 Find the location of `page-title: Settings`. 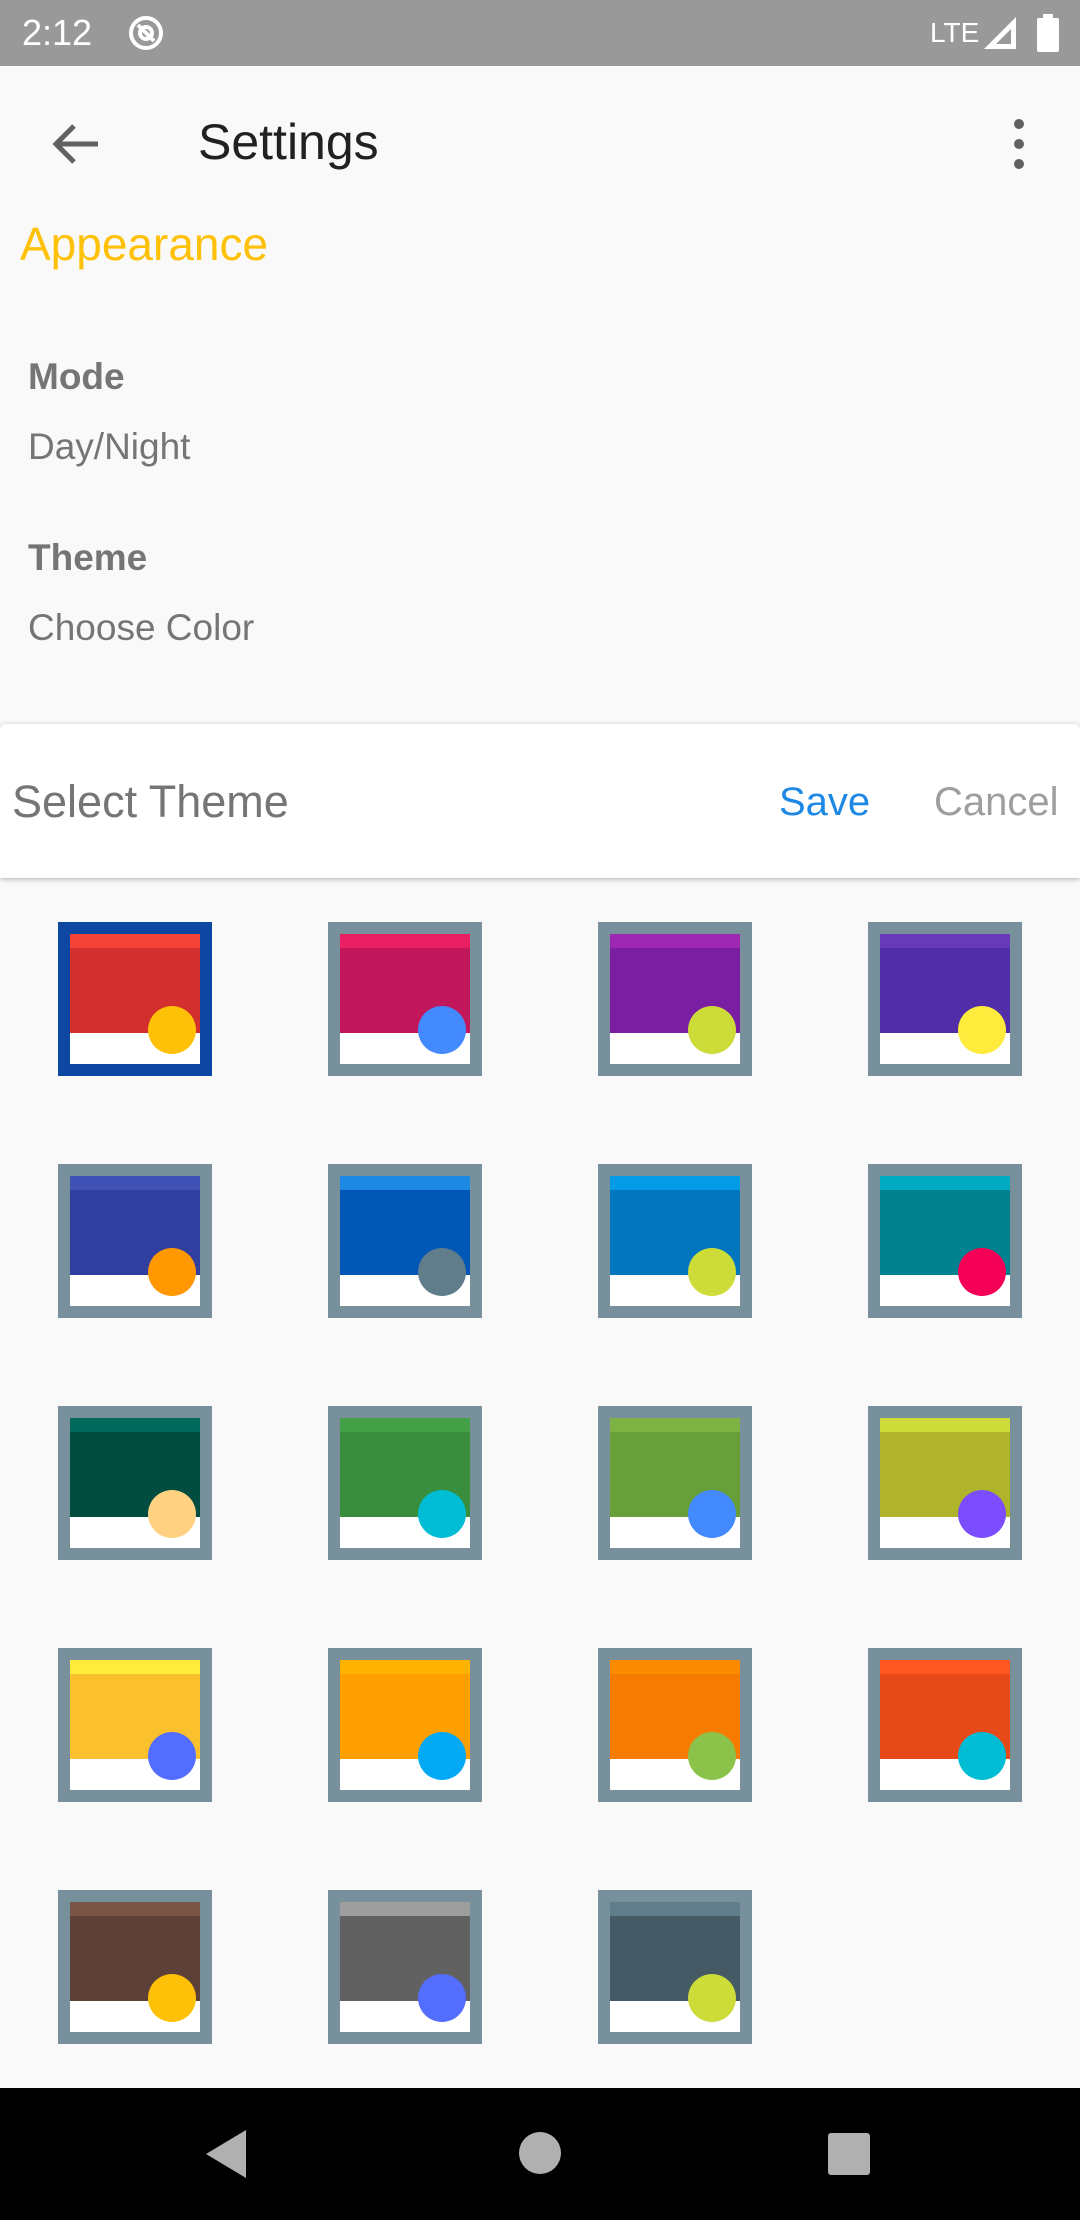

page-title: Settings is located at coordinates (288, 142).